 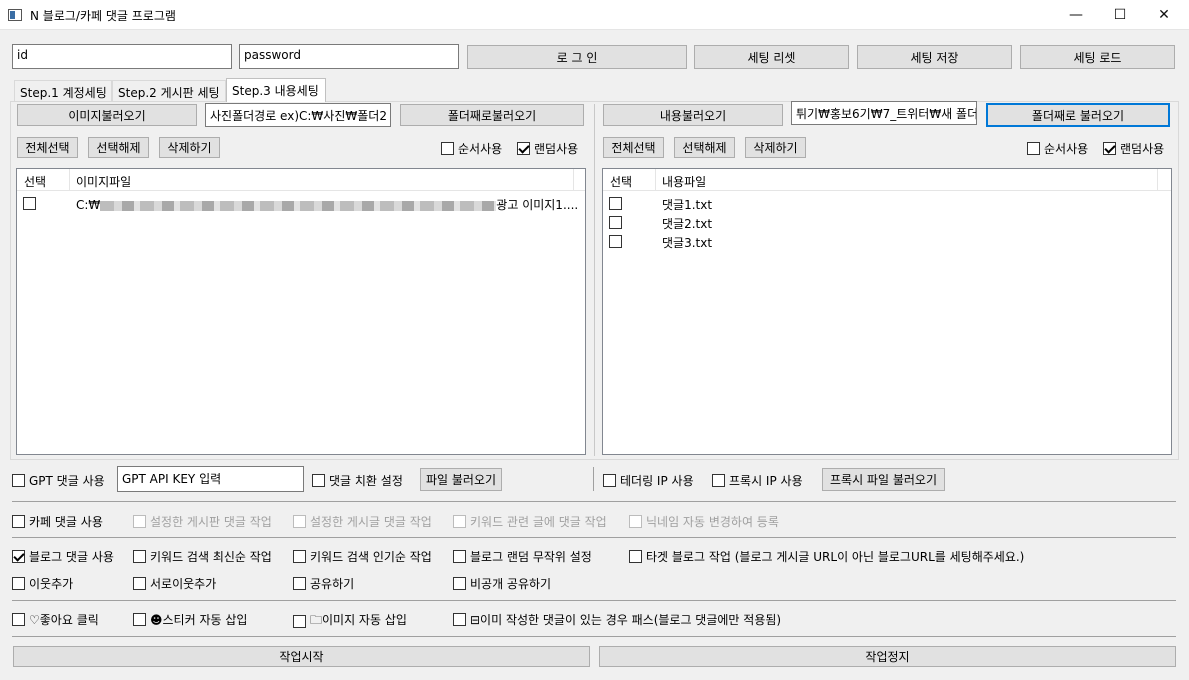 What do you see at coordinates (362, 521) in the screenshot?
I see `cafe-post-option: 설정한 게시글 댓글 작업` at bounding box center [362, 521].